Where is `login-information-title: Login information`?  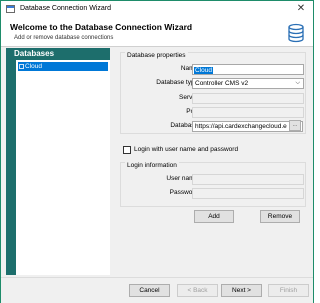
login-information-title: Login information is located at coordinates (152, 165).